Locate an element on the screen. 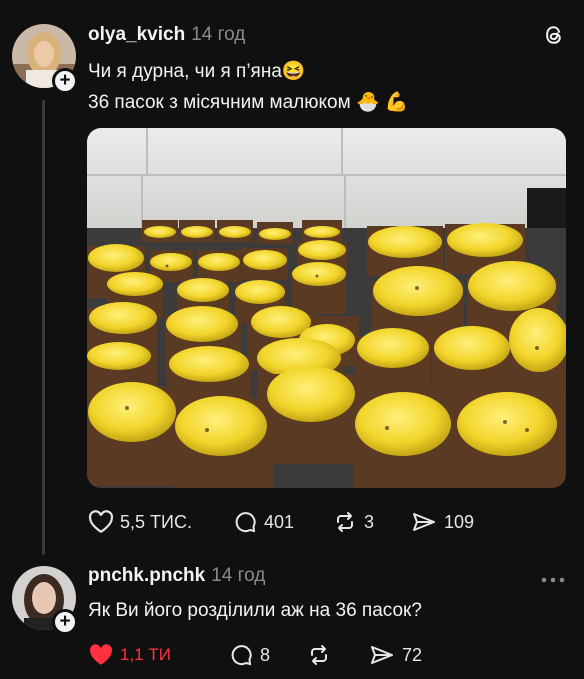 The image size is (584, 679). post-text-2: 36 пасок з місячним малюком is located at coordinates (219, 102).